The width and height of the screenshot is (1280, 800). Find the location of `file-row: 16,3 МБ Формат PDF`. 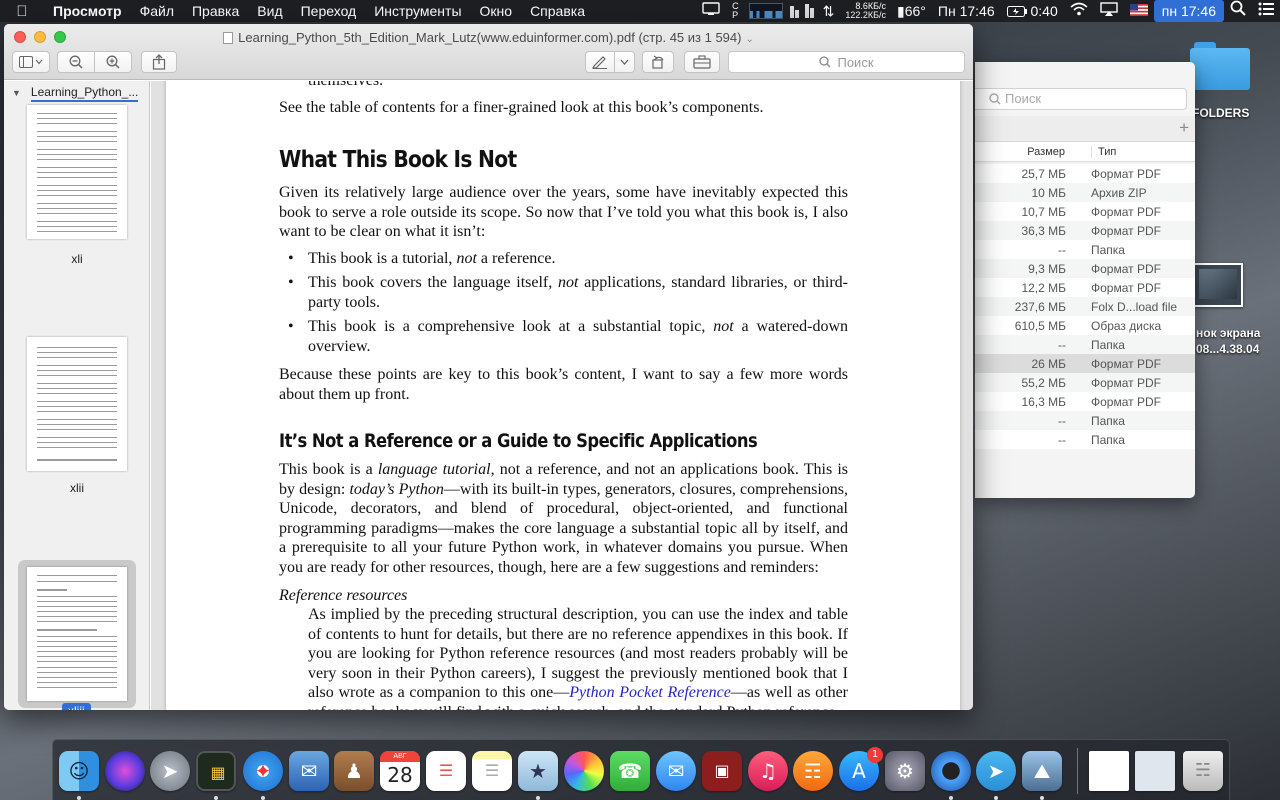

file-row: 16,3 МБ Формат PDF is located at coordinates (1085, 401).